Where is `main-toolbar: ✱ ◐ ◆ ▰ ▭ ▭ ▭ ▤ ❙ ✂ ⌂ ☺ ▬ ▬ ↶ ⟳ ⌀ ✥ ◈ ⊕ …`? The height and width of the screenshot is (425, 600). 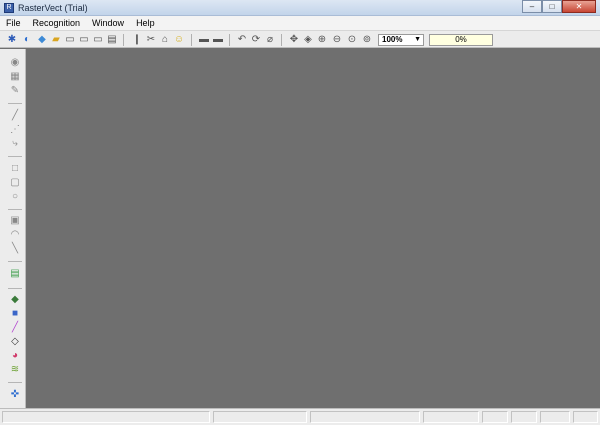
main-toolbar: ✱ ◐ ◆ ▰ ▭ ▭ ▭ ▤ ❙ ✂ ⌂ ☺ ▬ ▬ ↶ ⟳ ⌀ ✥ ◈ ⊕ … is located at coordinates (300, 39).